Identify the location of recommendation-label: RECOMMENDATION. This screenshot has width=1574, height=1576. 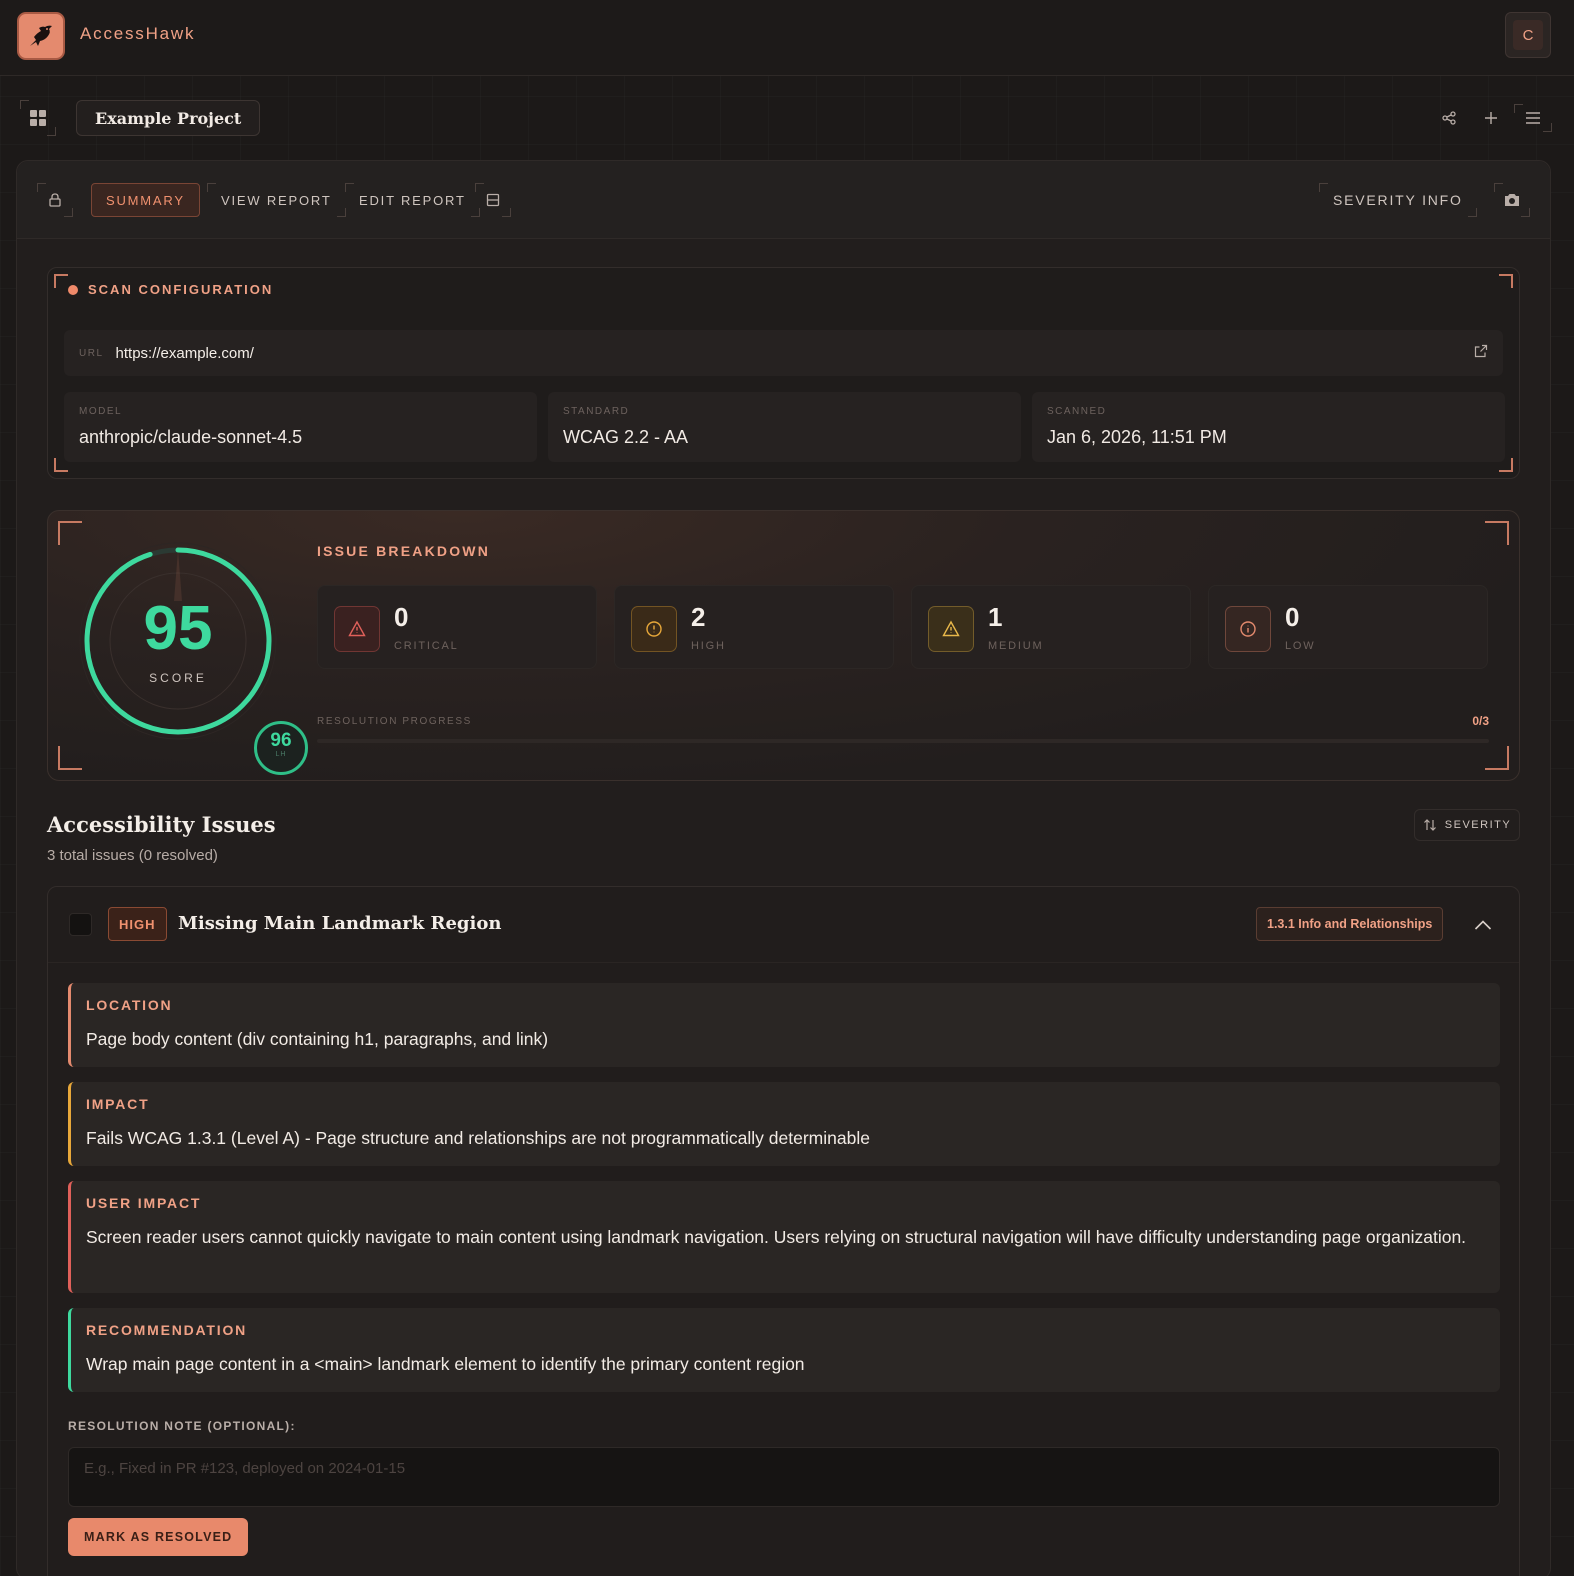
(167, 1330).